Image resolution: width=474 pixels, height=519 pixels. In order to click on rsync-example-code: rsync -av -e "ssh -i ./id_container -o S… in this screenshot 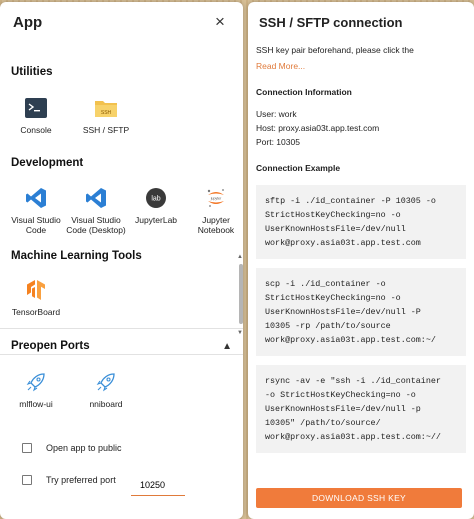, I will do `click(361, 409)`.